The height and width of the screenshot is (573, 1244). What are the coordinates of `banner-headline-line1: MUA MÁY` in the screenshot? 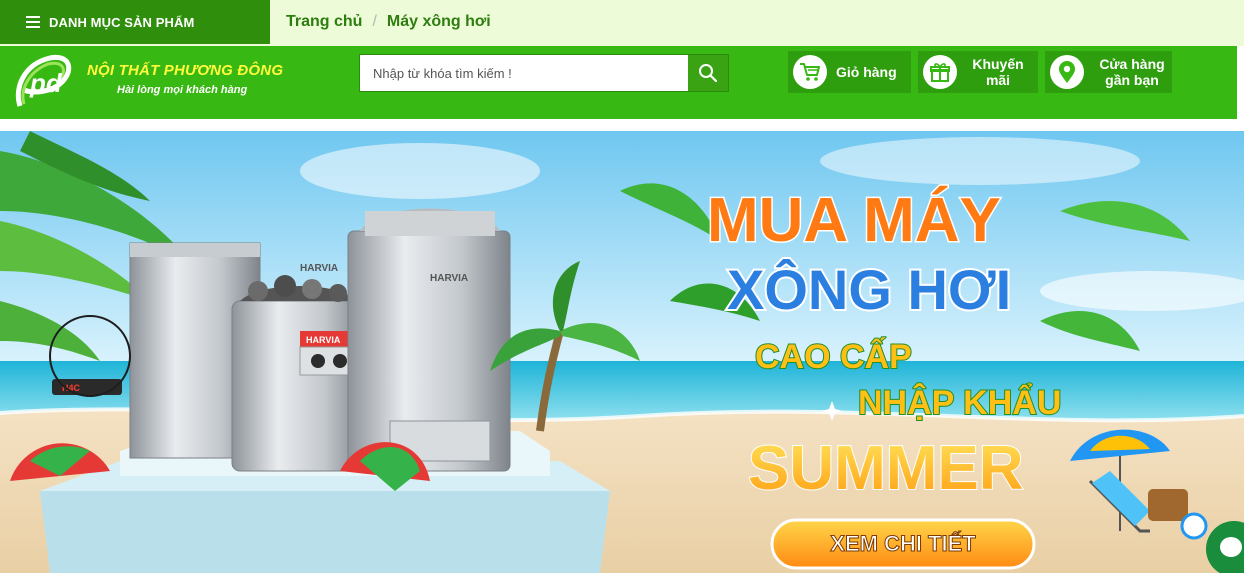 It's located at (854, 220).